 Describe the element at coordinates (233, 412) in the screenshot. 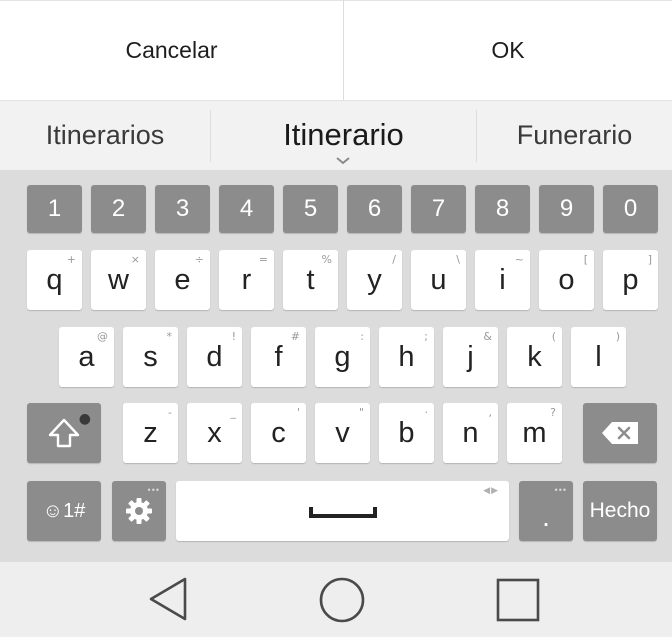

I see `key-hint: _` at that location.